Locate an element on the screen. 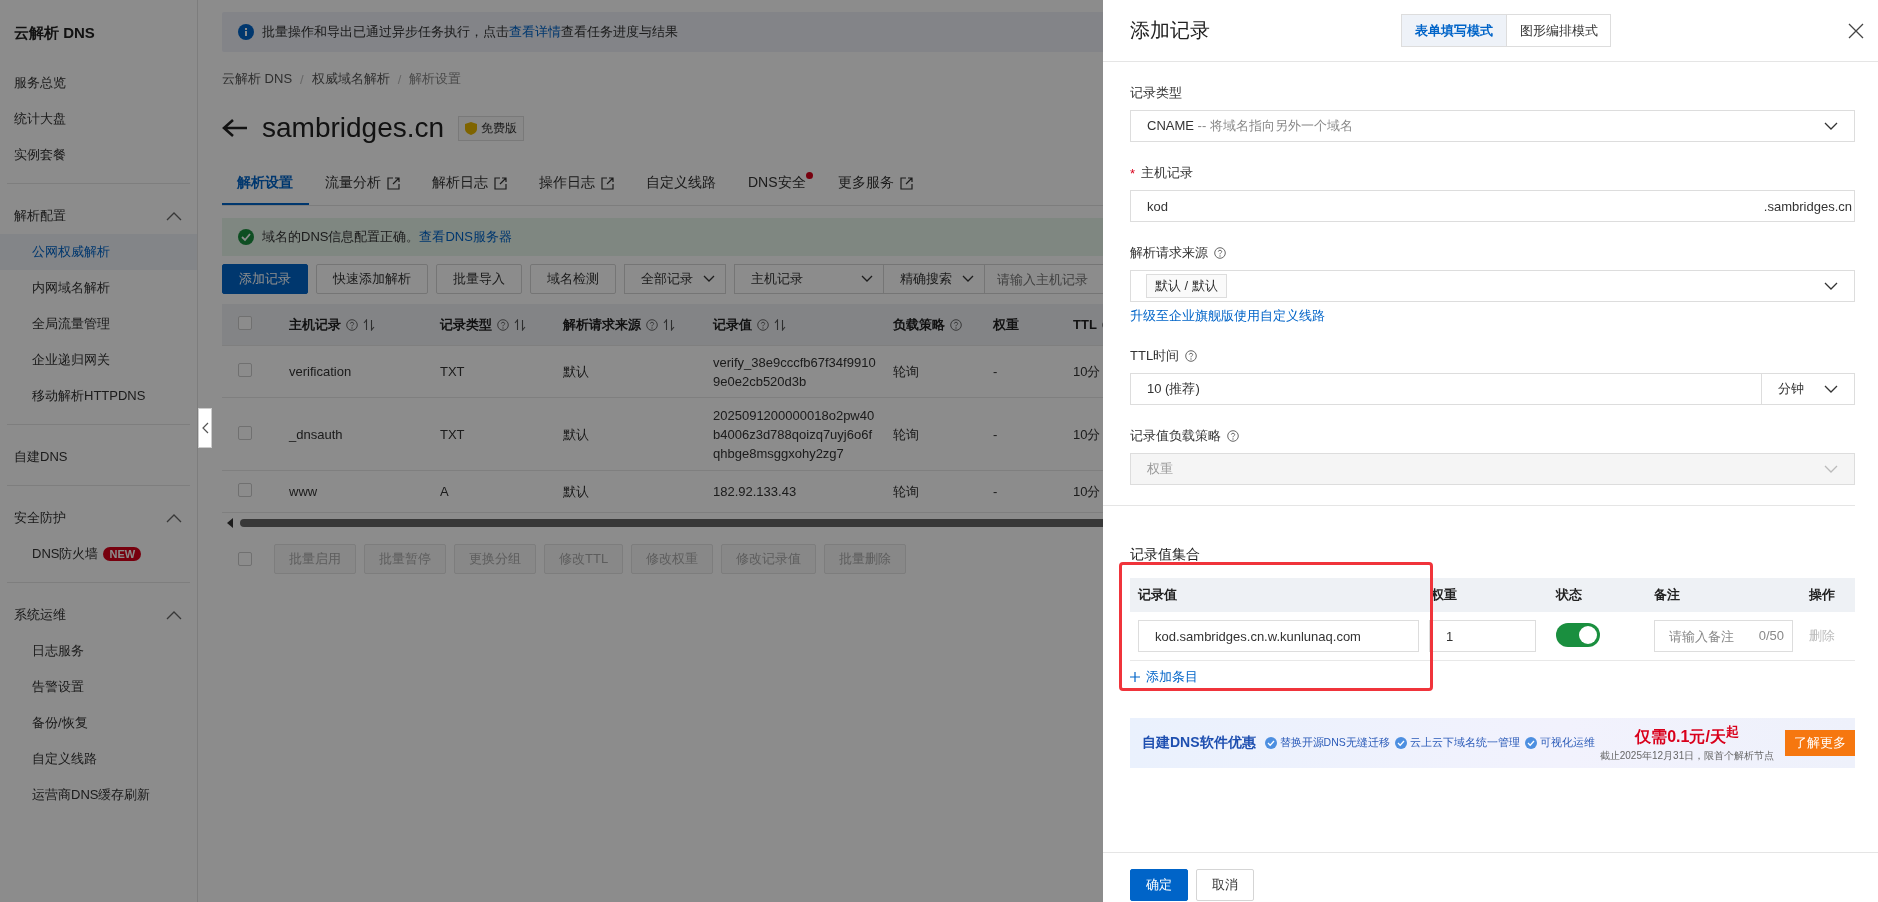  upgrade-link: 升级至企业旗舰版使用自定义线路 is located at coordinates (1227, 315).